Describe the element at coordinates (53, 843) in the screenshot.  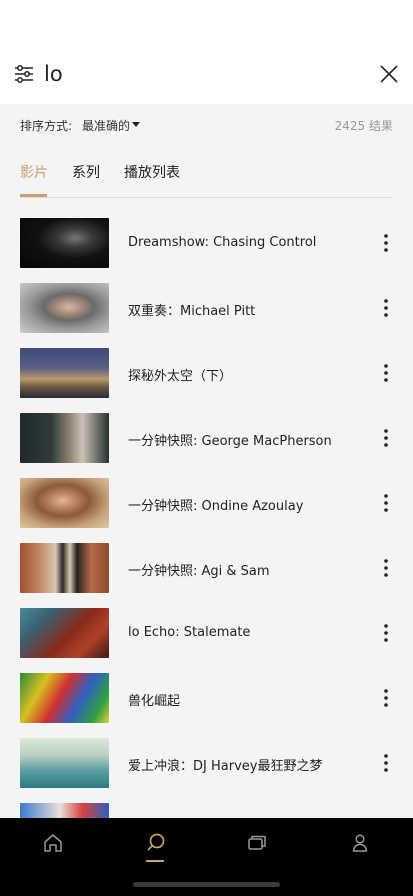
I see `home-icon` at that location.